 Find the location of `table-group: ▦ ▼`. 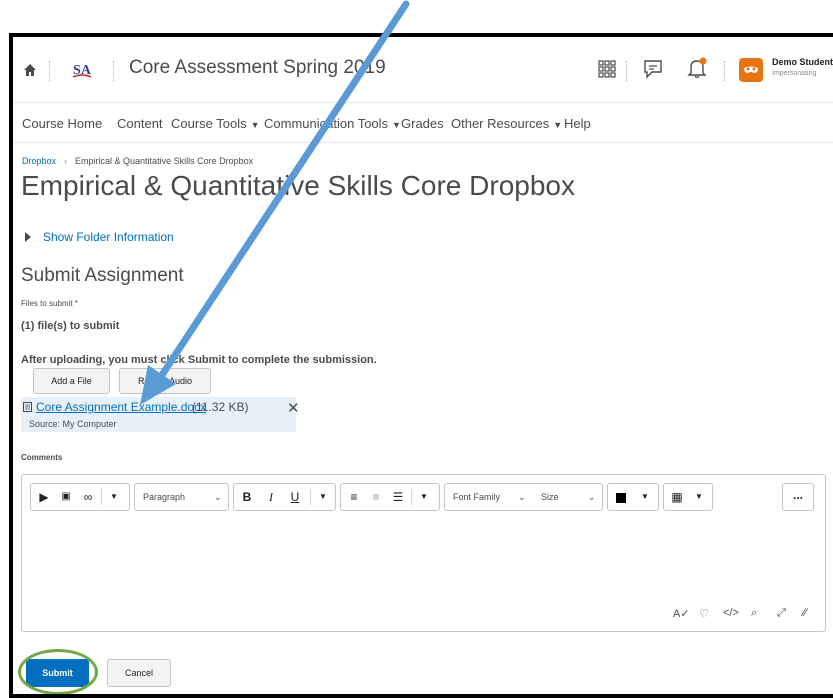

table-group: ▦ ▼ is located at coordinates (688, 497).